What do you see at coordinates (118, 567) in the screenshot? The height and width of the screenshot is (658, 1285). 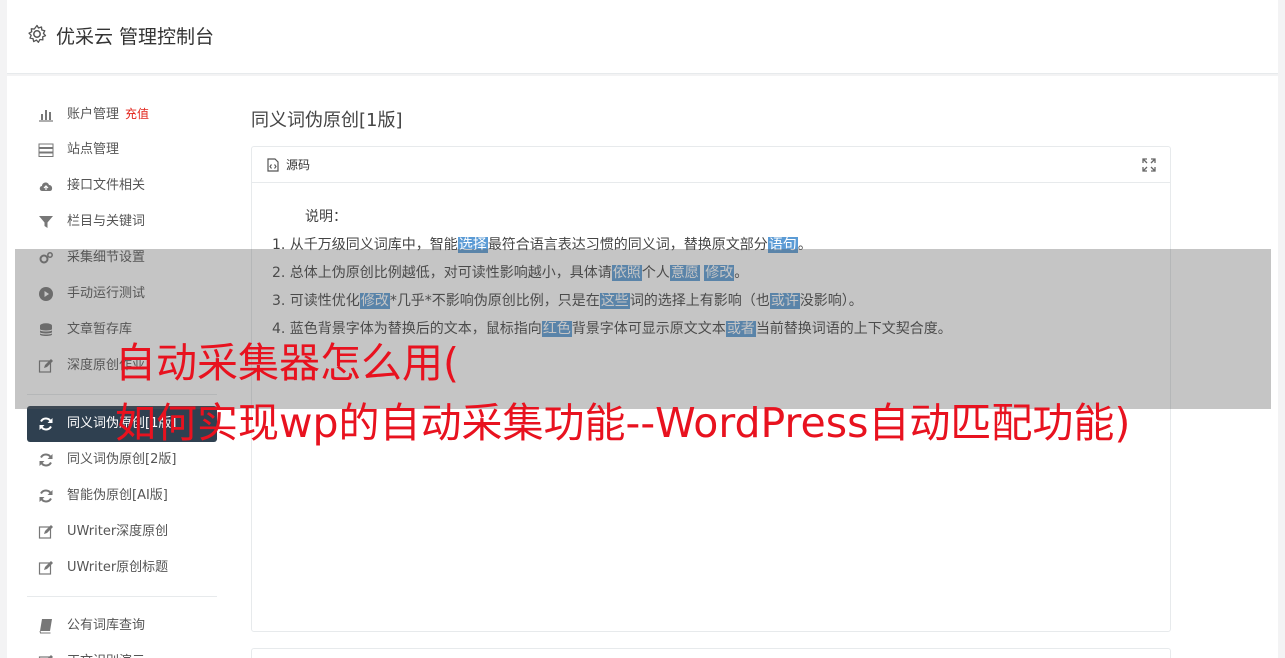 I see `sidebar-item-label: UWriter原创标题` at bounding box center [118, 567].